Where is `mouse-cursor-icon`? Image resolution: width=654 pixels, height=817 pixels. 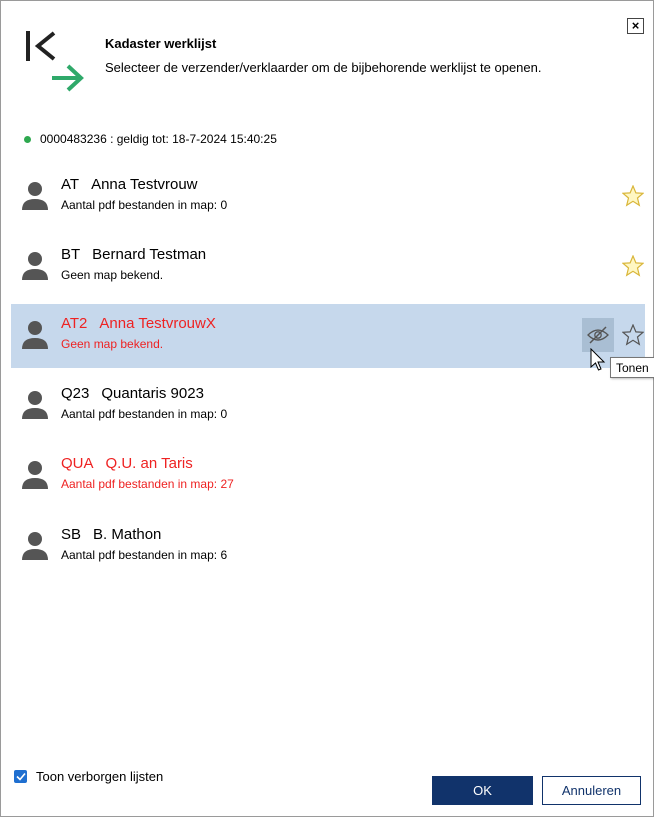
mouse-cursor-icon is located at coordinates (598, 359).